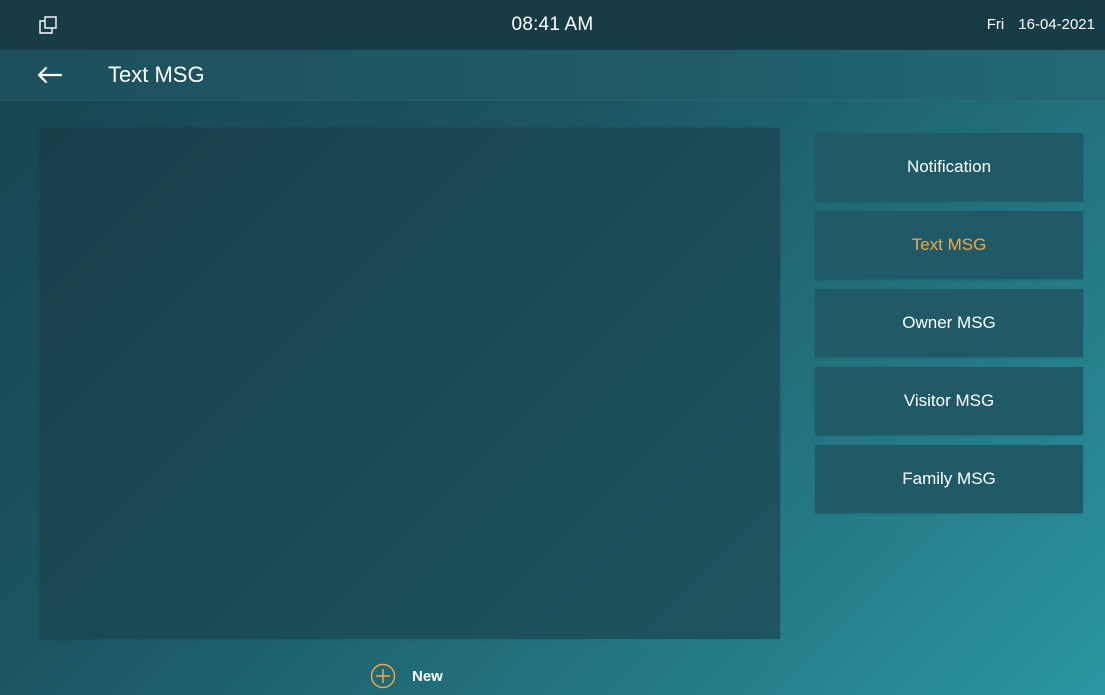 The height and width of the screenshot is (695, 1105). I want to click on category-owner-msg: Owner MSG, so click(949, 323).